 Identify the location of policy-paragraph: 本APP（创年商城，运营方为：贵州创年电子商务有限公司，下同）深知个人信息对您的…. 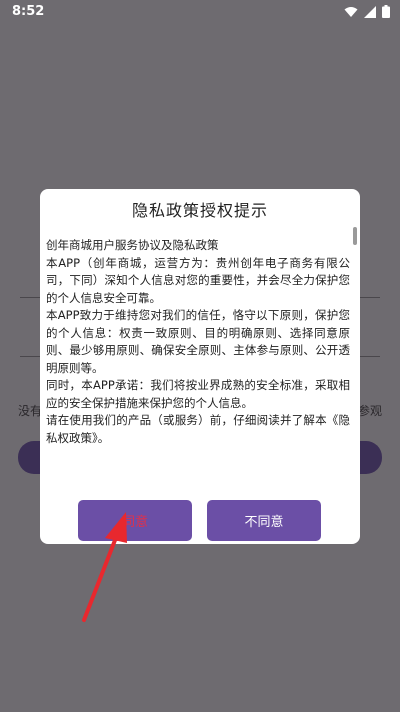
(198, 280).